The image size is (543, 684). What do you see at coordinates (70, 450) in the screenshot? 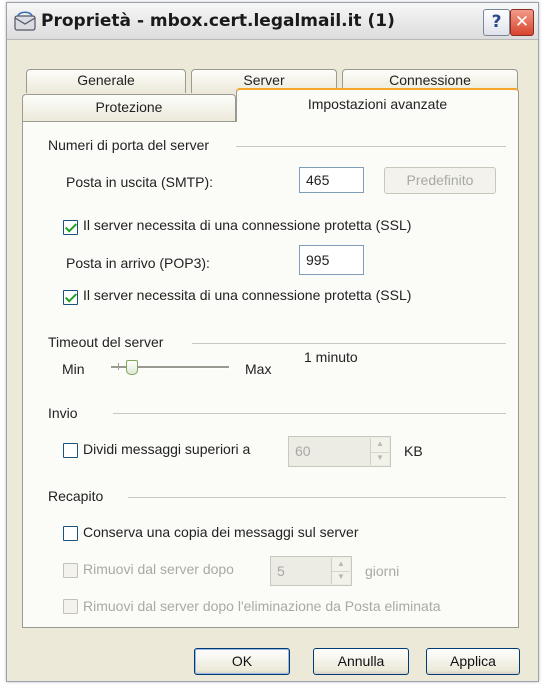
I see `split-messages-checkbox` at bounding box center [70, 450].